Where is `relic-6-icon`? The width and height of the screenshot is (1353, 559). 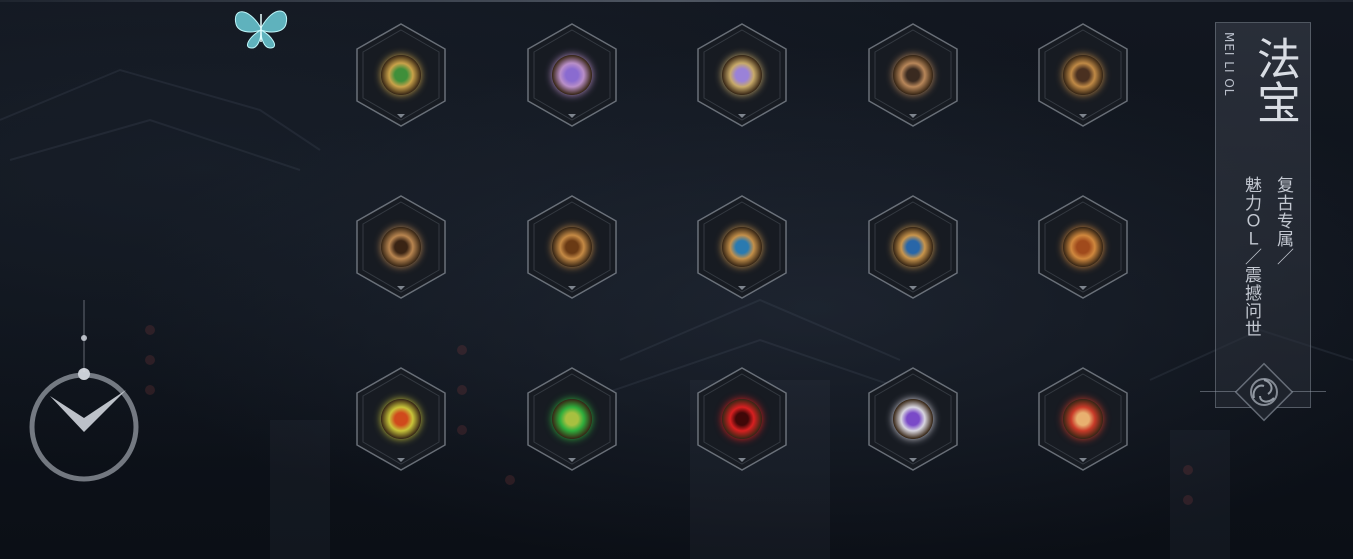 relic-6-icon is located at coordinates (401, 247).